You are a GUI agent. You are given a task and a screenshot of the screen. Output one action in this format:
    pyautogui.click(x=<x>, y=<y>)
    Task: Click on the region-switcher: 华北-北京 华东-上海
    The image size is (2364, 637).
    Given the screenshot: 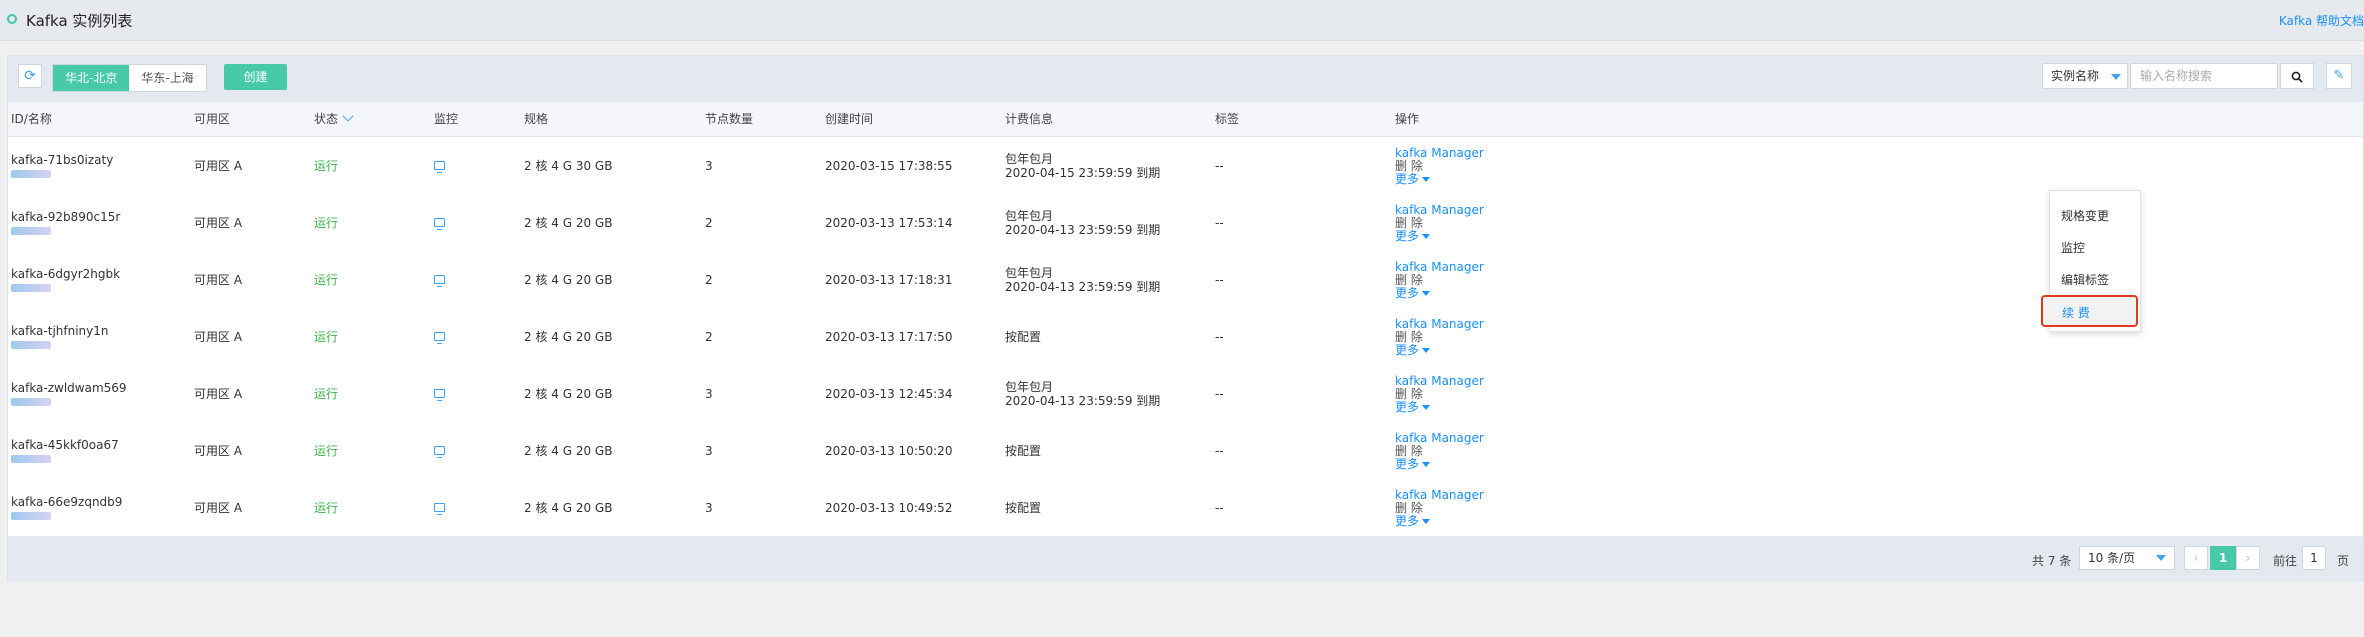 What is the action you would take?
    pyautogui.click(x=129, y=78)
    